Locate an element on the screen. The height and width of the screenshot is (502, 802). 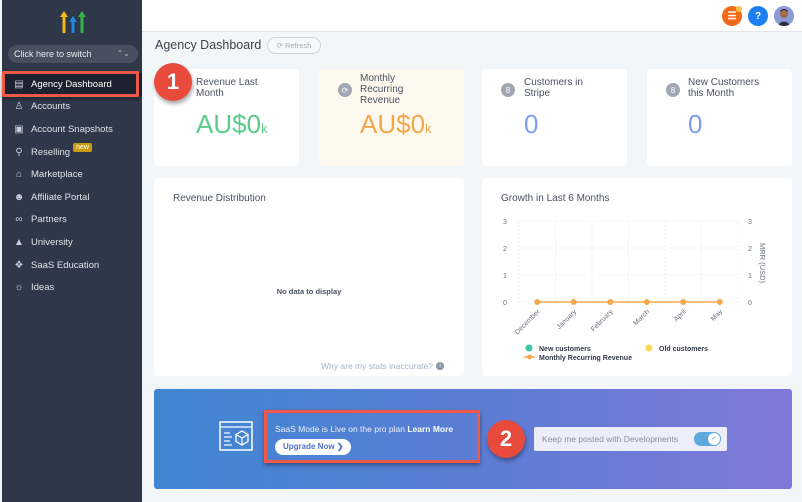
y-tick-label: 3 is located at coordinates (505, 222).